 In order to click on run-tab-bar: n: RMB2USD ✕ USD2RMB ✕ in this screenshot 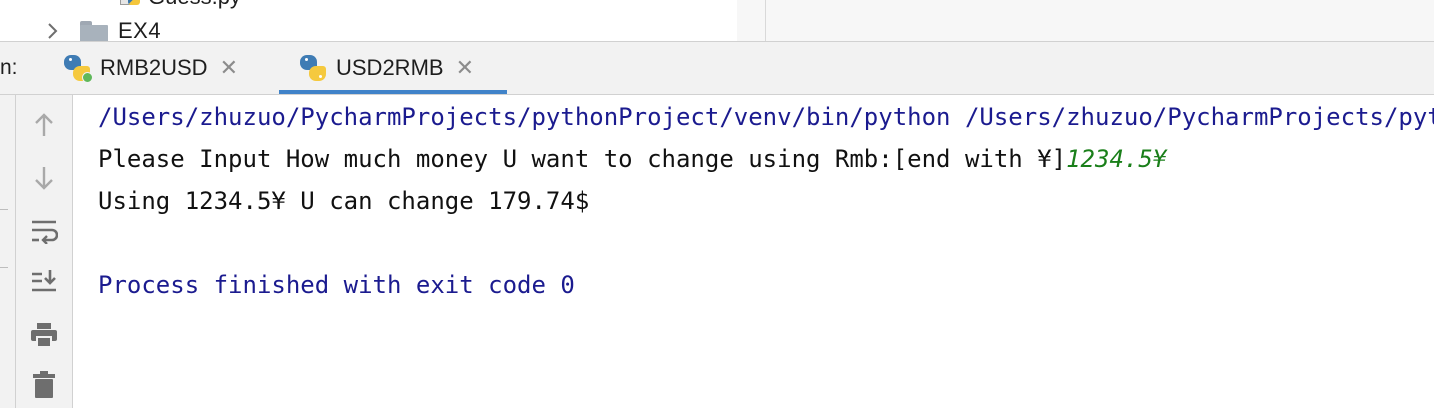, I will do `click(717, 68)`.